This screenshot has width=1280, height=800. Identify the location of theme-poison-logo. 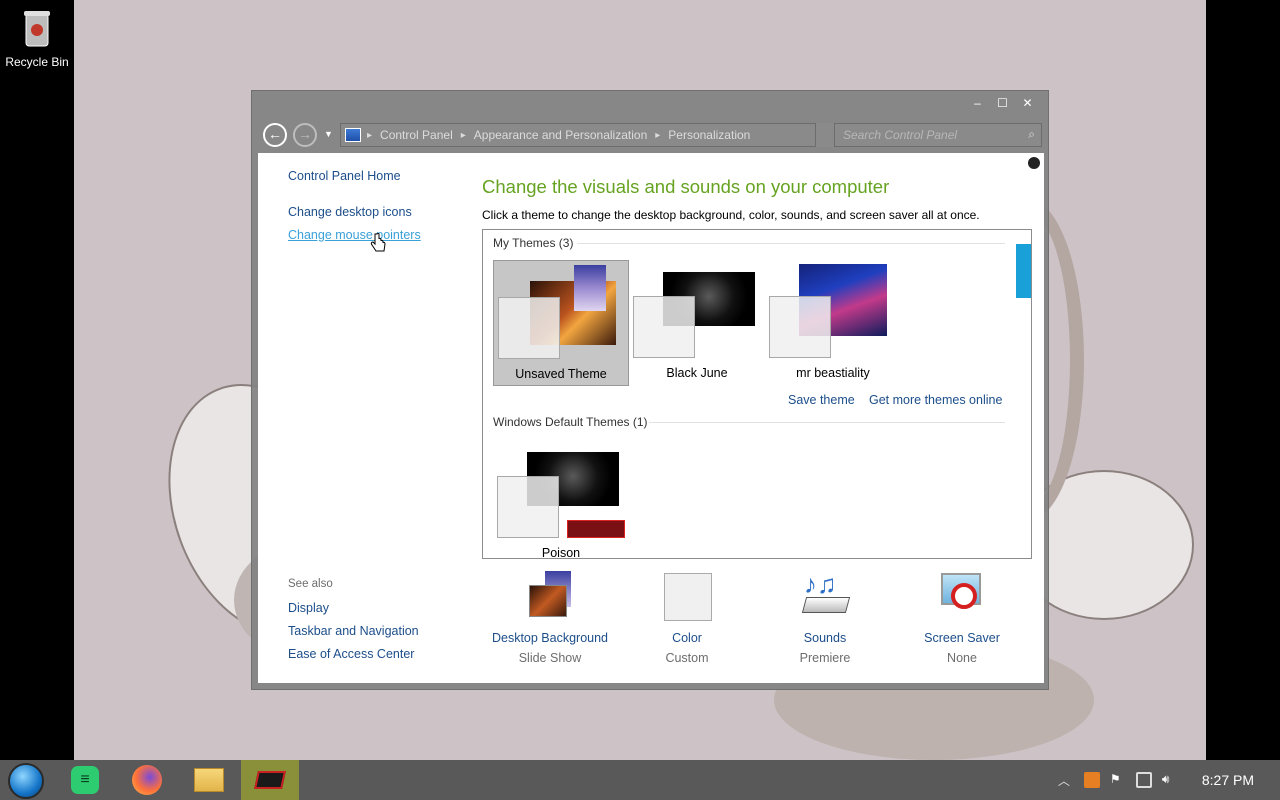
(596, 529).